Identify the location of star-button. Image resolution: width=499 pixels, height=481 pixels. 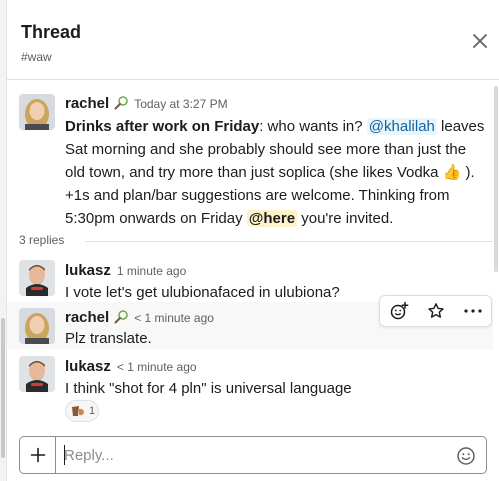
(435, 311).